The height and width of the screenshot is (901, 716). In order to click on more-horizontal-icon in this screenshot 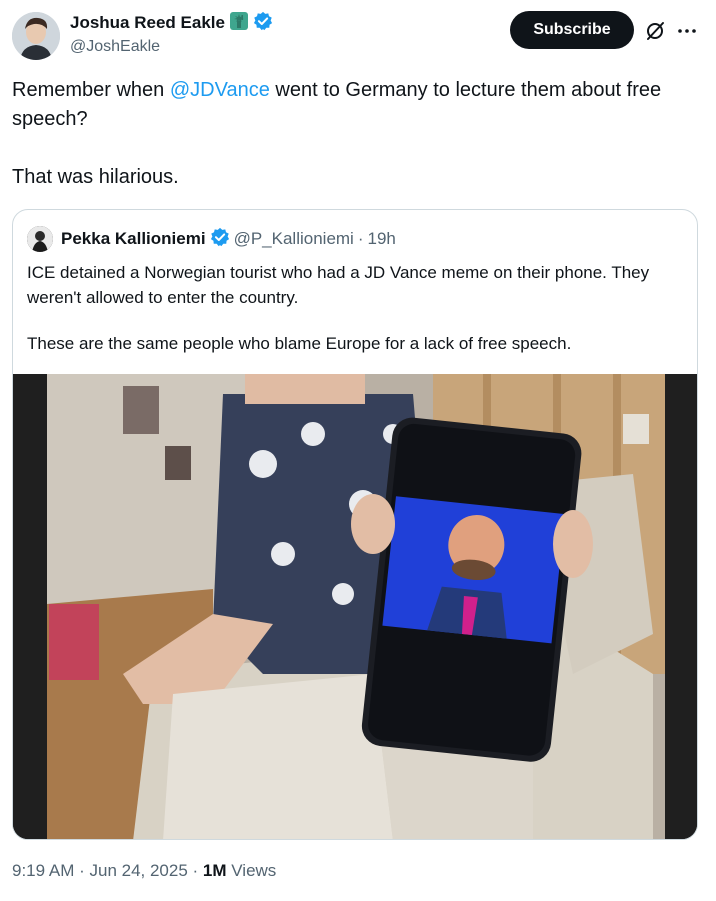, I will do `click(687, 31)`.